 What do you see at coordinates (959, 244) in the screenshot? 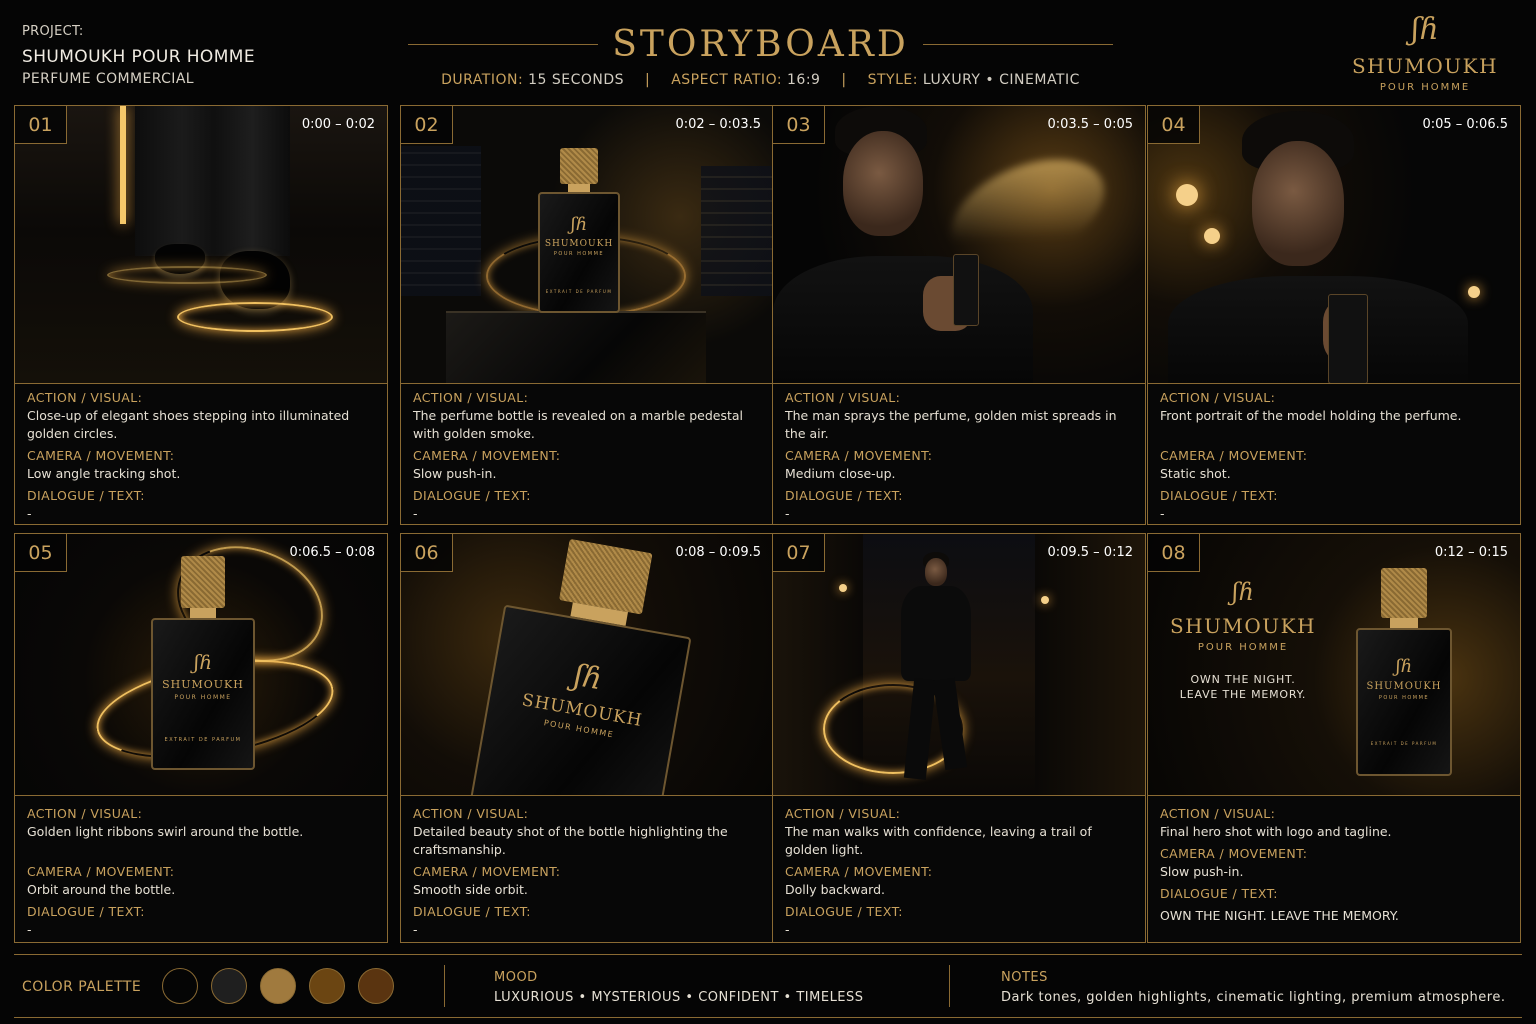
I see `scene-spray` at bounding box center [959, 244].